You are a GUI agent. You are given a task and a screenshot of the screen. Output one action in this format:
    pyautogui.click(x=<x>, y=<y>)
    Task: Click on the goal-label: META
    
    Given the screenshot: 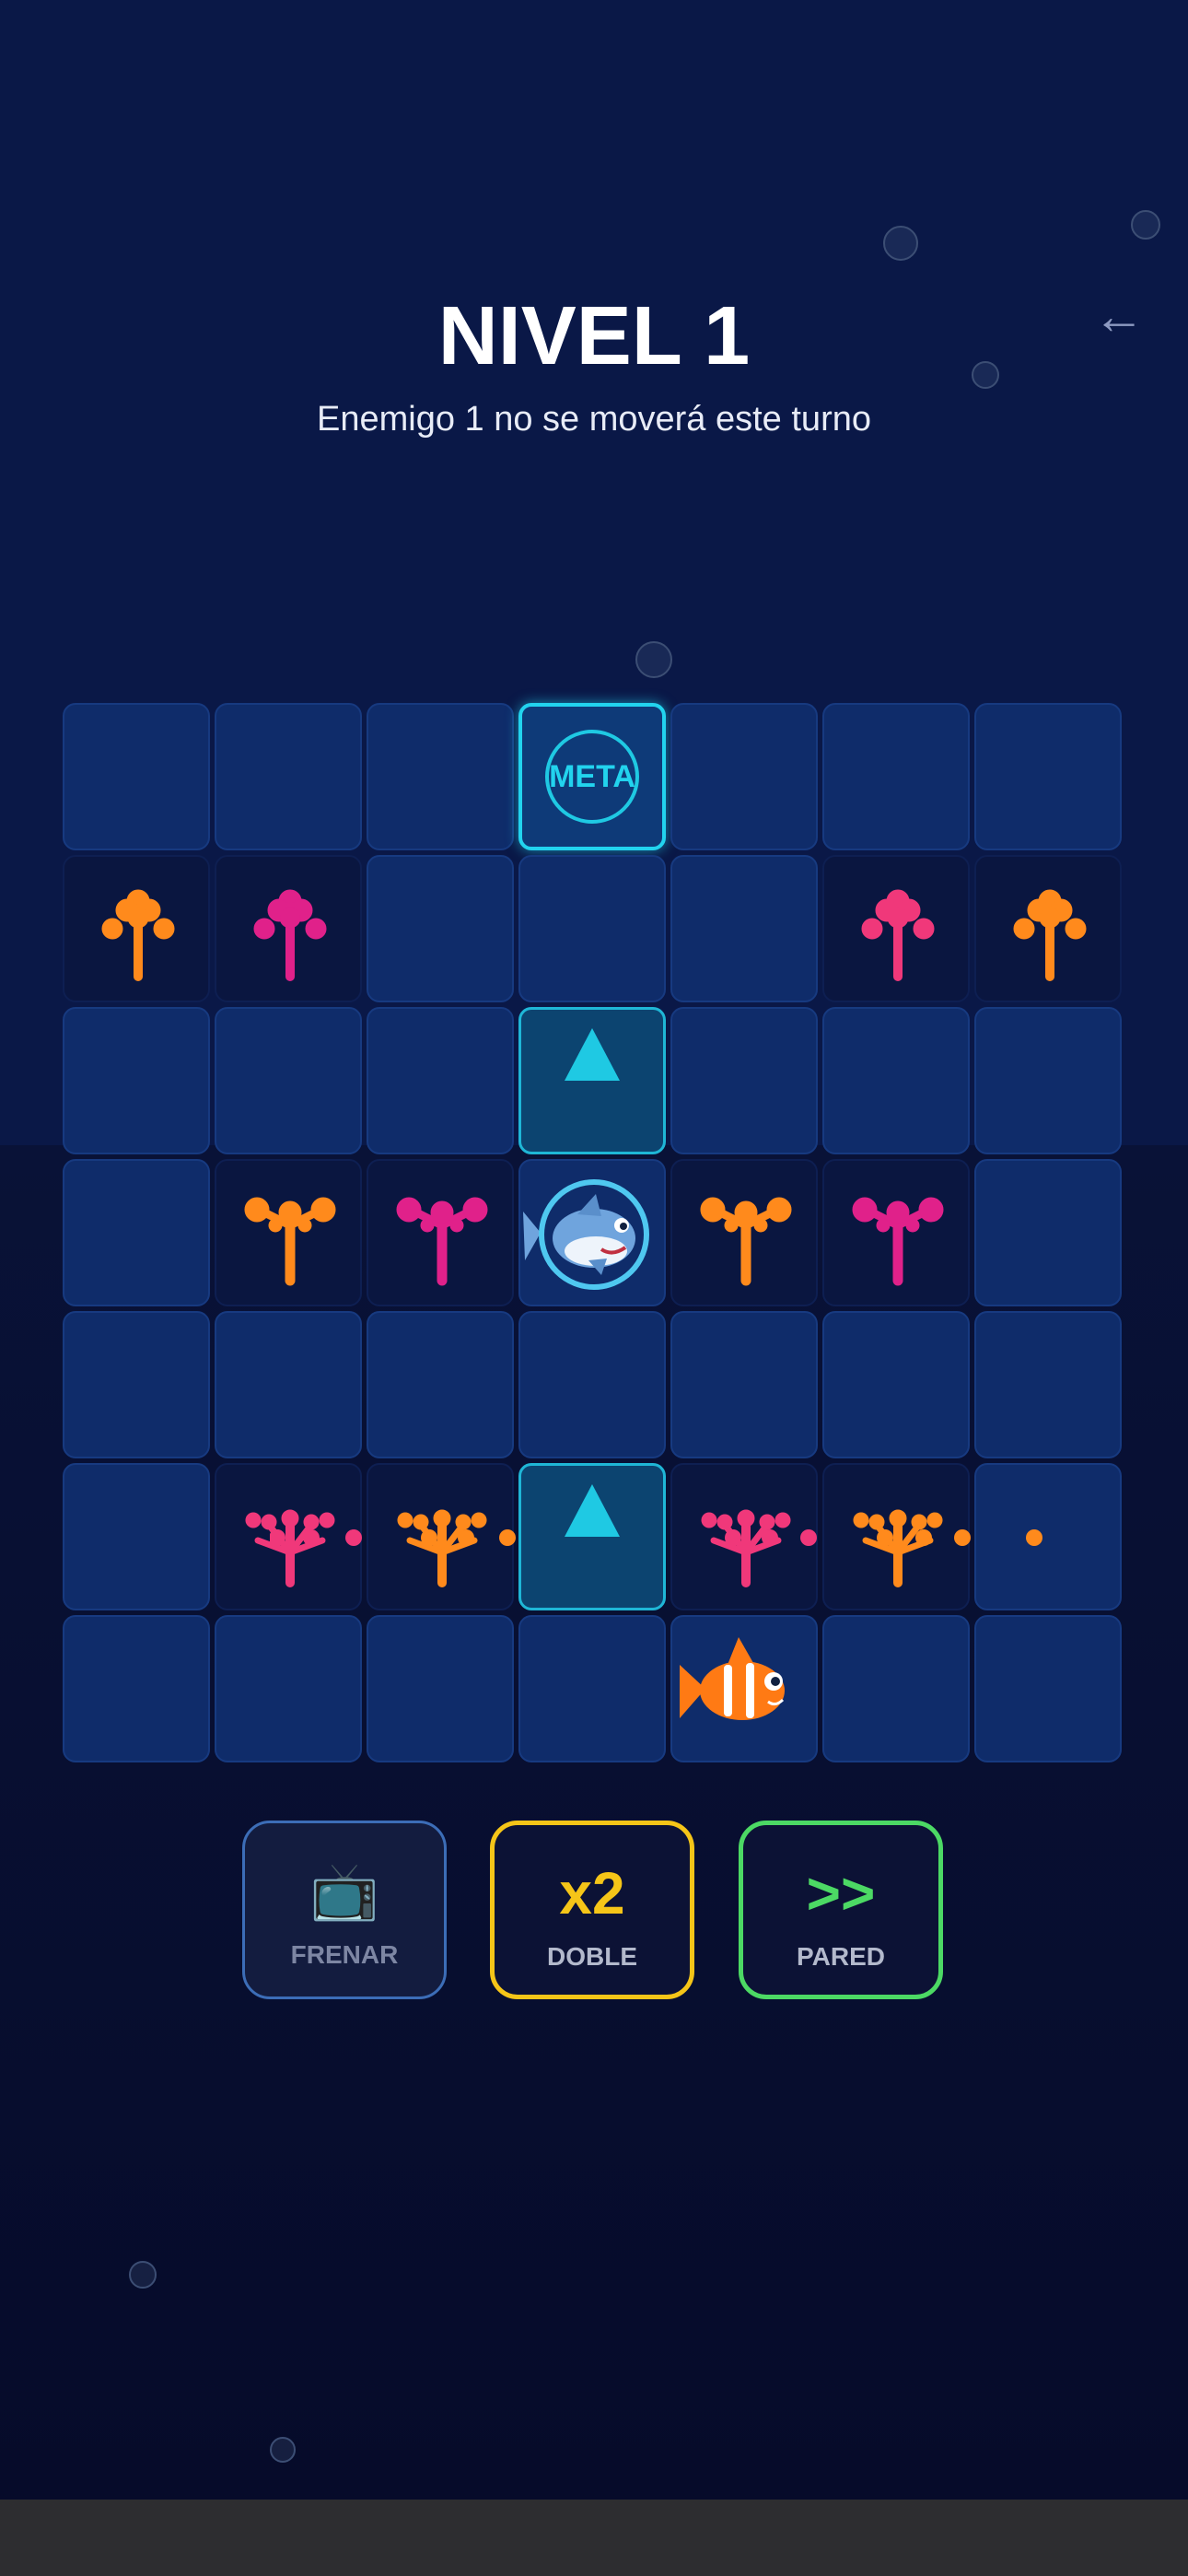 What is the action you would take?
    pyautogui.click(x=592, y=776)
    